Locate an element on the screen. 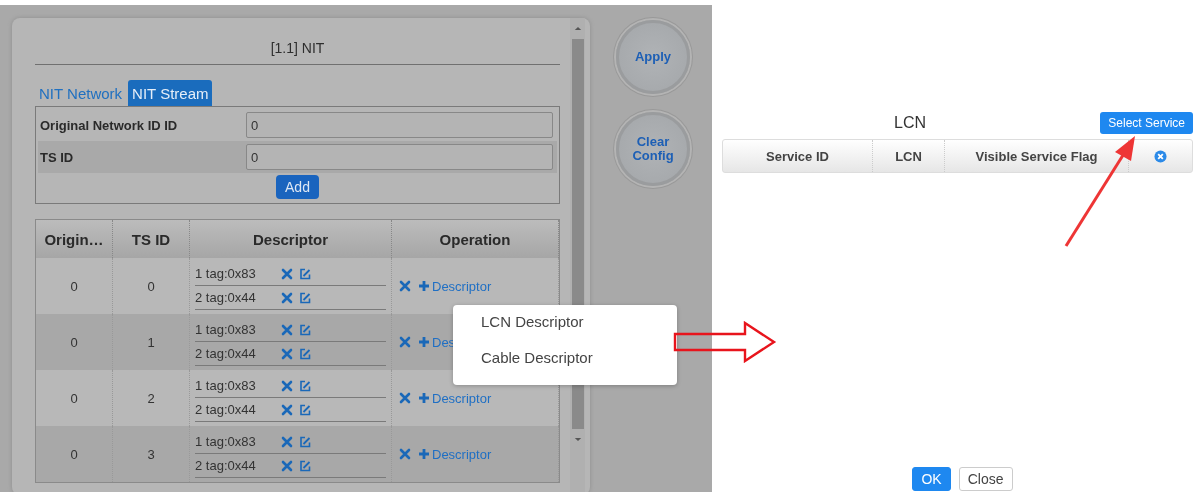  dialog-title: LCN is located at coordinates (910, 123).